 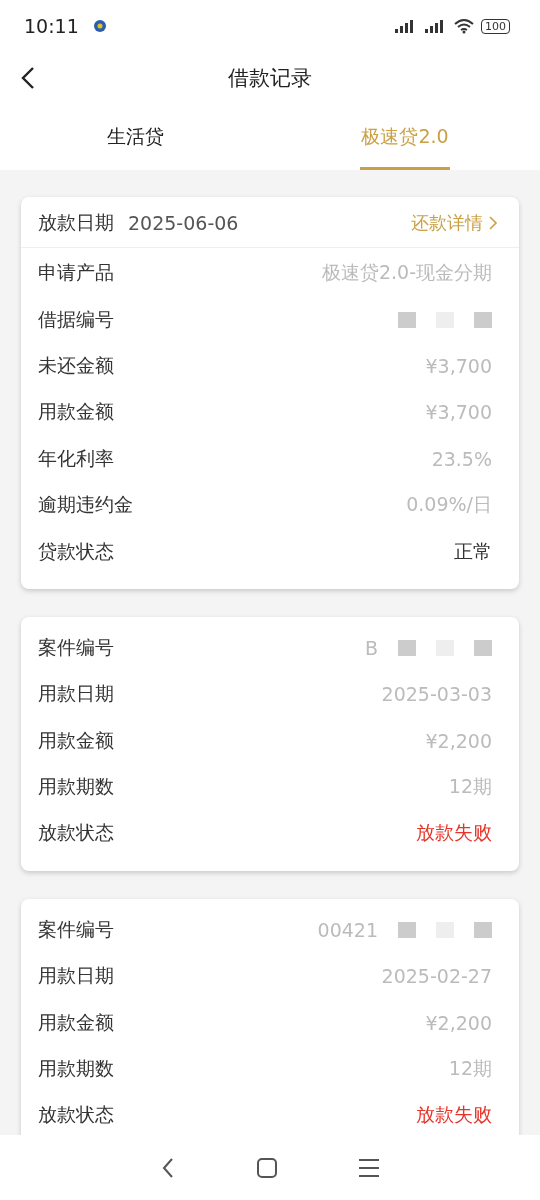 I want to click on status-time: 10:11, so click(x=51, y=26).